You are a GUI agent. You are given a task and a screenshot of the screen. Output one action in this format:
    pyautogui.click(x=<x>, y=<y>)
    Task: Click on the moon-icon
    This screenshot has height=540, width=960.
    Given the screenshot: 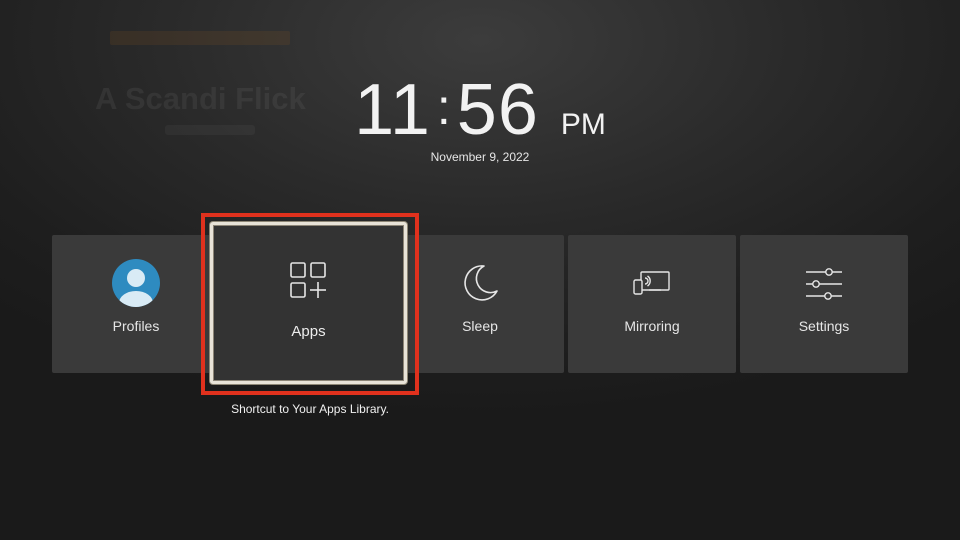 What is the action you would take?
    pyautogui.click(x=480, y=285)
    